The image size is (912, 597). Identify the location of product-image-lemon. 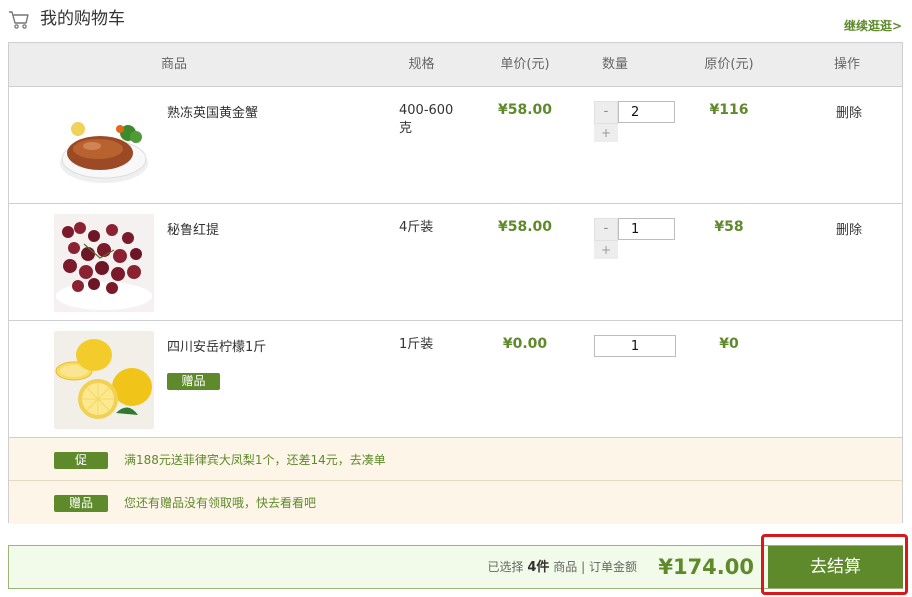
(104, 380).